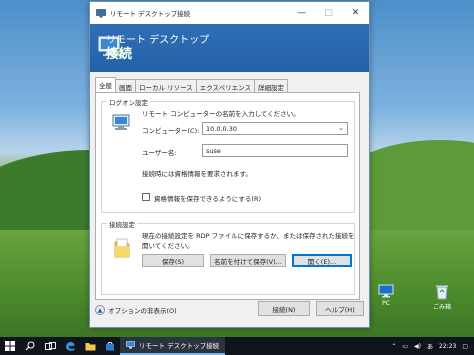  Describe the element at coordinates (119, 54) in the screenshot. I see `banner-title-line2: 接続` at that location.